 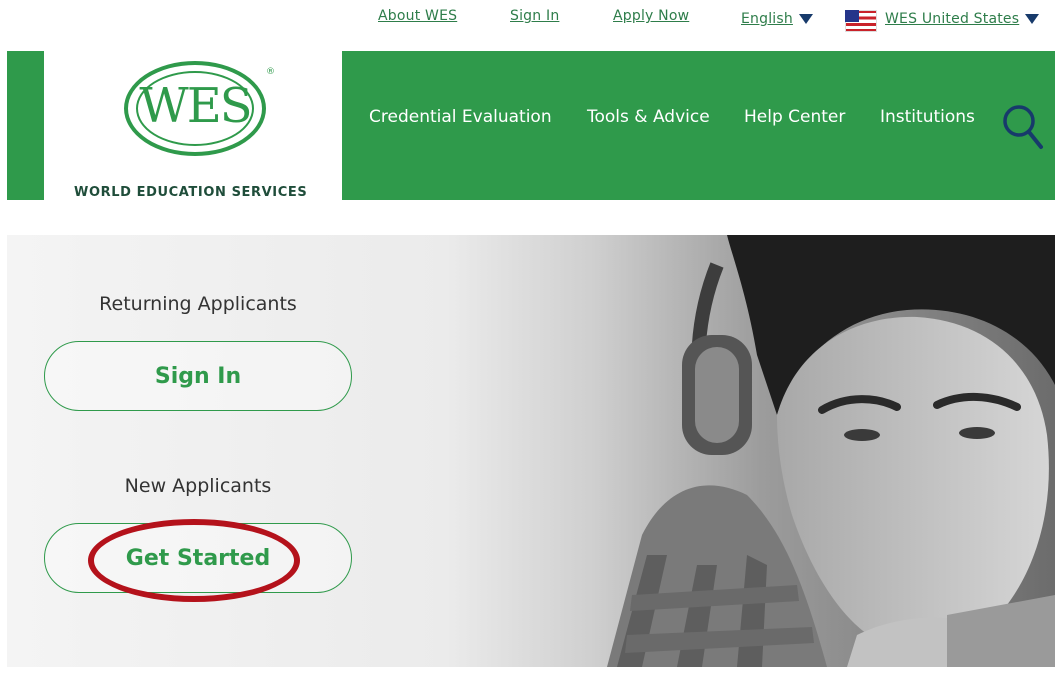 I want to click on us-flag-icon, so click(x=861, y=21).